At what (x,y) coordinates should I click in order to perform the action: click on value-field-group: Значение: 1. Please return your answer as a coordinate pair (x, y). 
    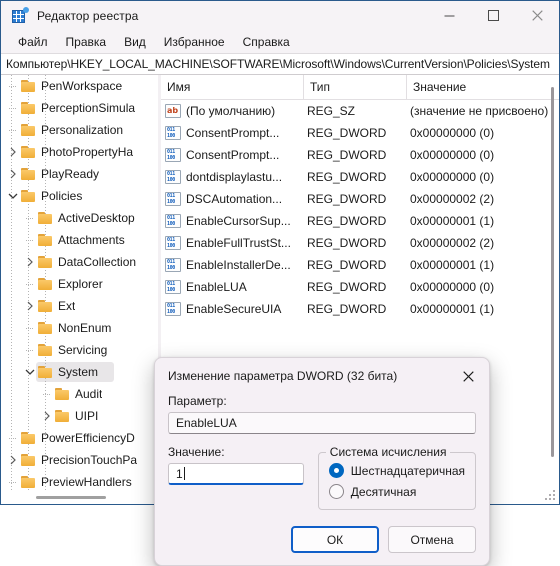
    Looking at the image, I should click on (236, 465).